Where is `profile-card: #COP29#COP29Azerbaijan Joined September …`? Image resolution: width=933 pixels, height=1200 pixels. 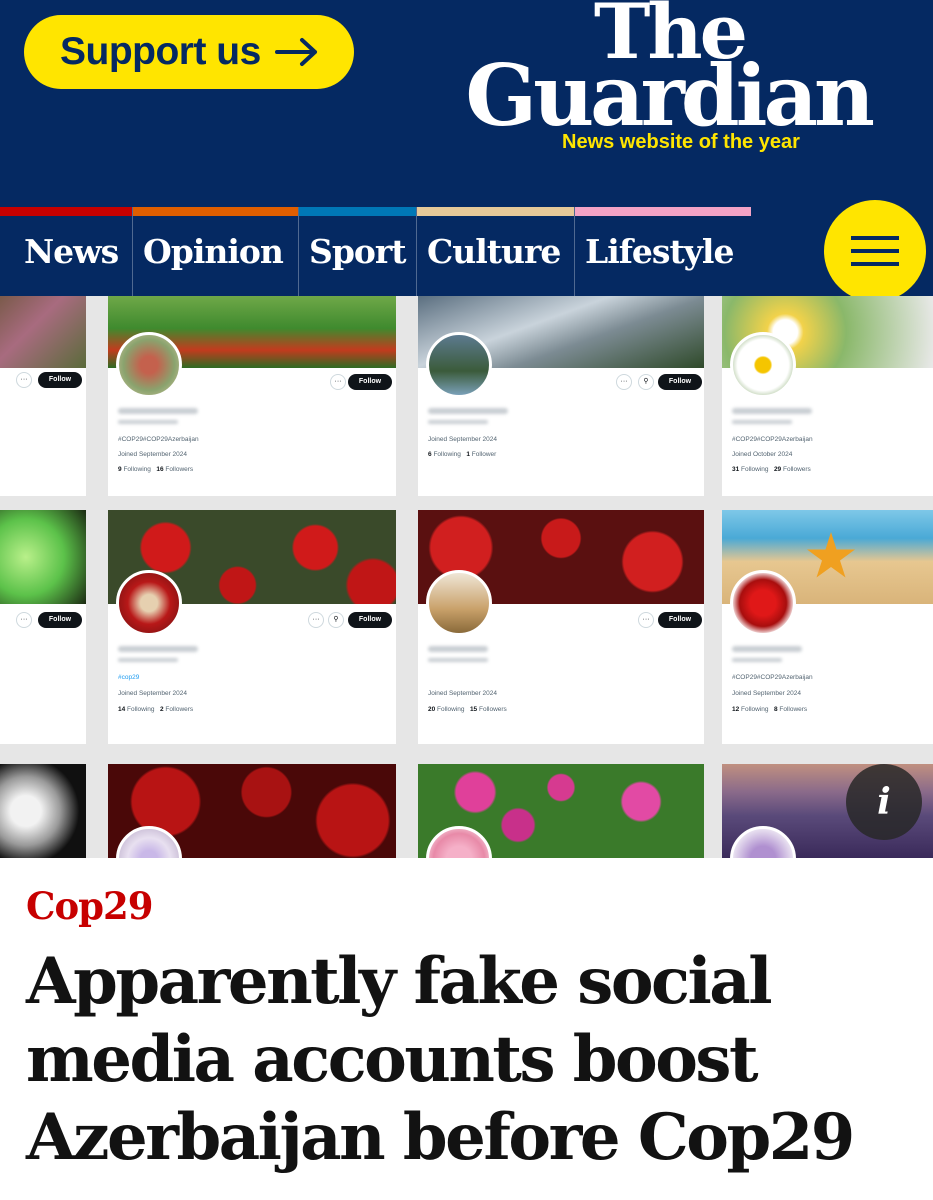
profile-card: #COP29#COP29Azerbaijan Joined September … is located at coordinates (827, 627).